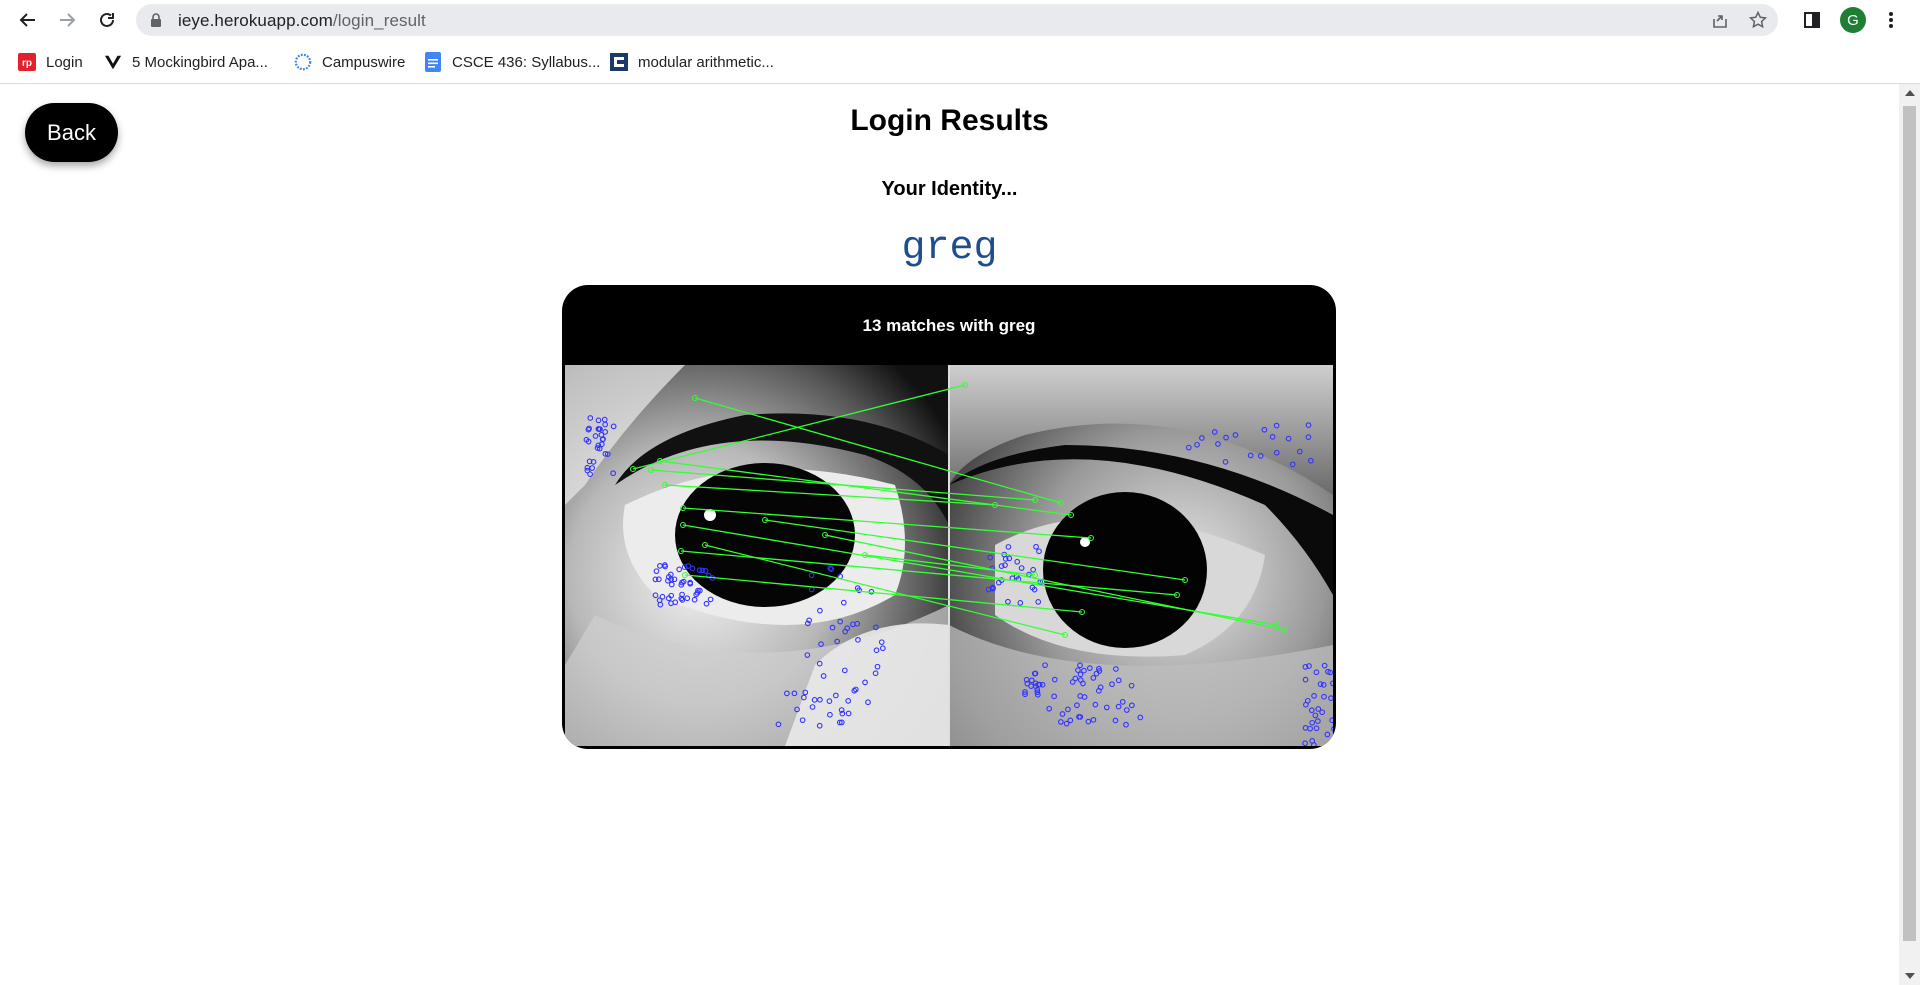 This screenshot has width=1920, height=985. I want to click on left-eye-photo, so click(757, 555).